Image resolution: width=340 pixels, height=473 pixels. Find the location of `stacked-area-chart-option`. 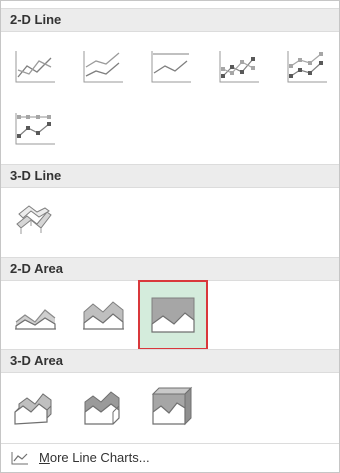

stacked-area-chart-option is located at coordinates (103, 314).